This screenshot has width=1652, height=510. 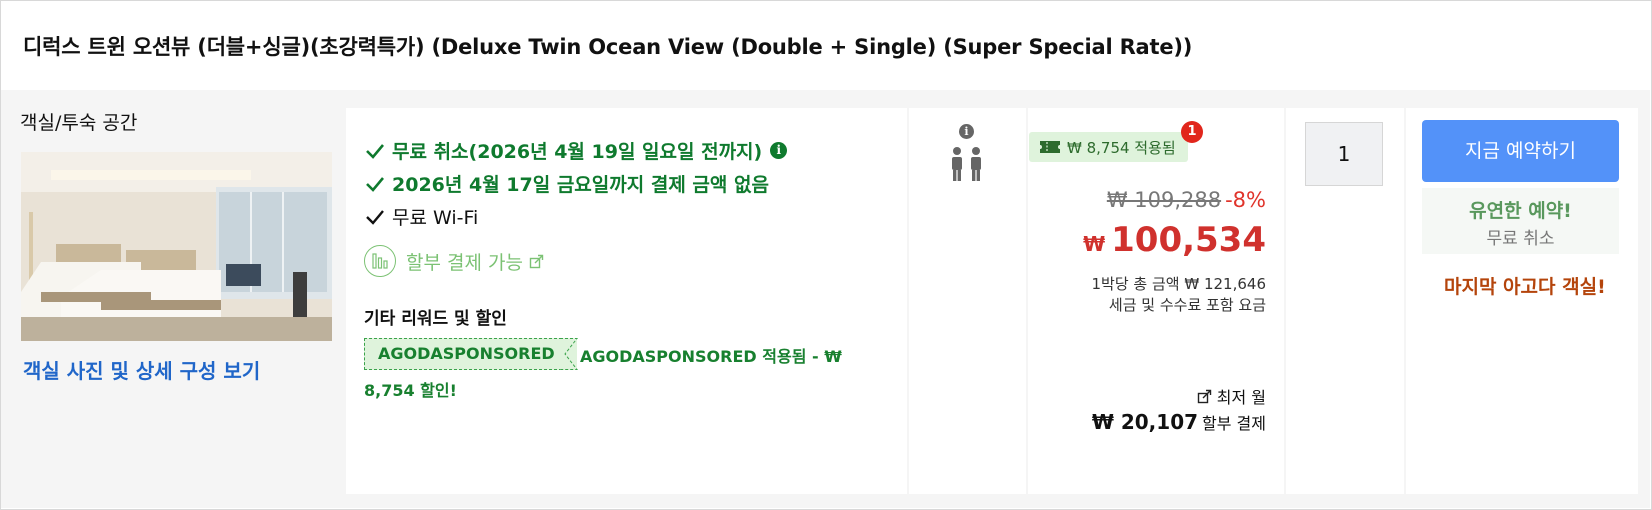 What do you see at coordinates (603, 373) in the screenshot?
I see `promo-applied-text: AGODASPONSORED 적용됨 - ₩ 8,754 할인!` at bounding box center [603, 373].